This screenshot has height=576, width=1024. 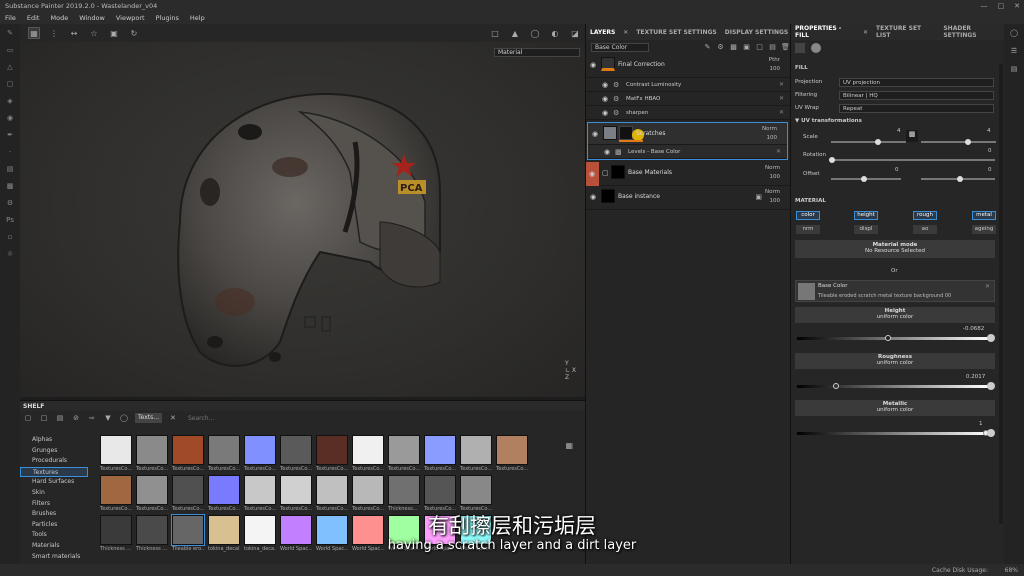 I want to click on height-slider, so click(x=893, y=338).